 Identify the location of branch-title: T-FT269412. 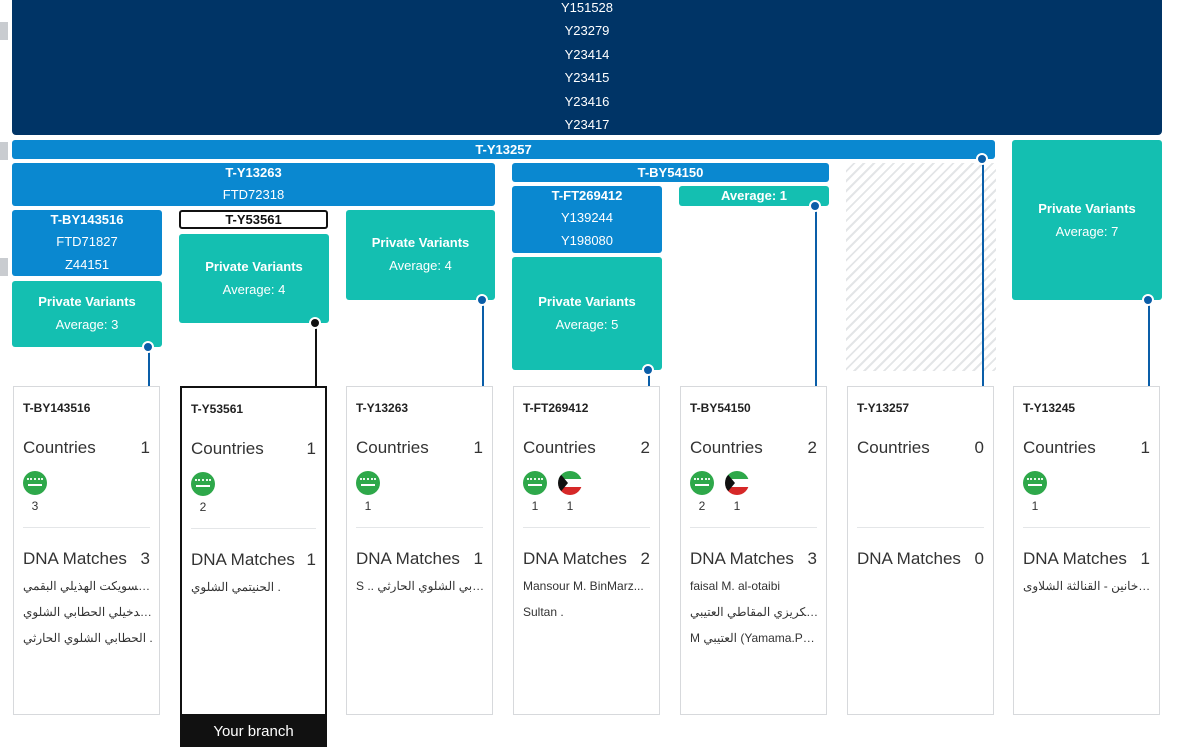
(587, 195).